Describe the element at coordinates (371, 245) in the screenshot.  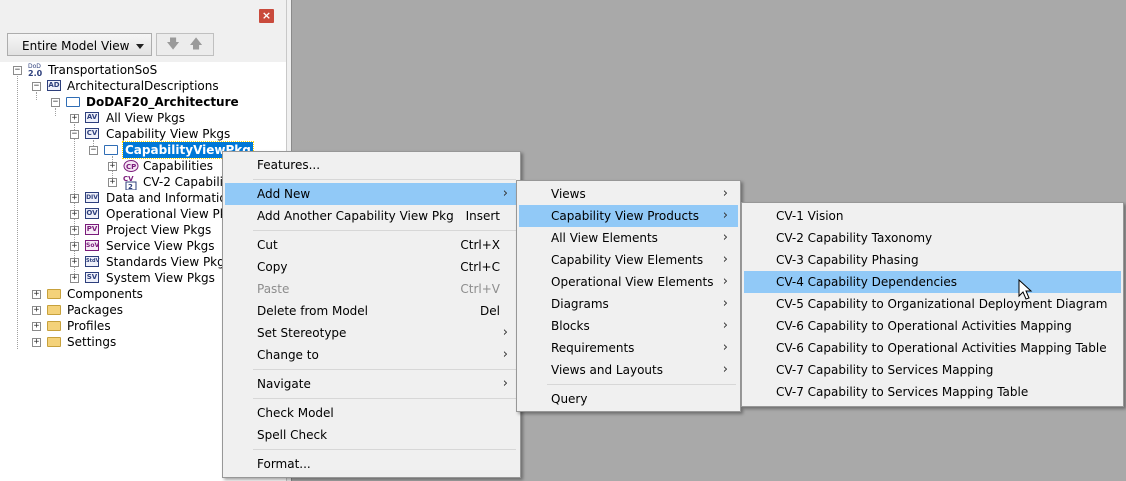
I see `menu-item-cut: Cut Ctrl+X` at that location.